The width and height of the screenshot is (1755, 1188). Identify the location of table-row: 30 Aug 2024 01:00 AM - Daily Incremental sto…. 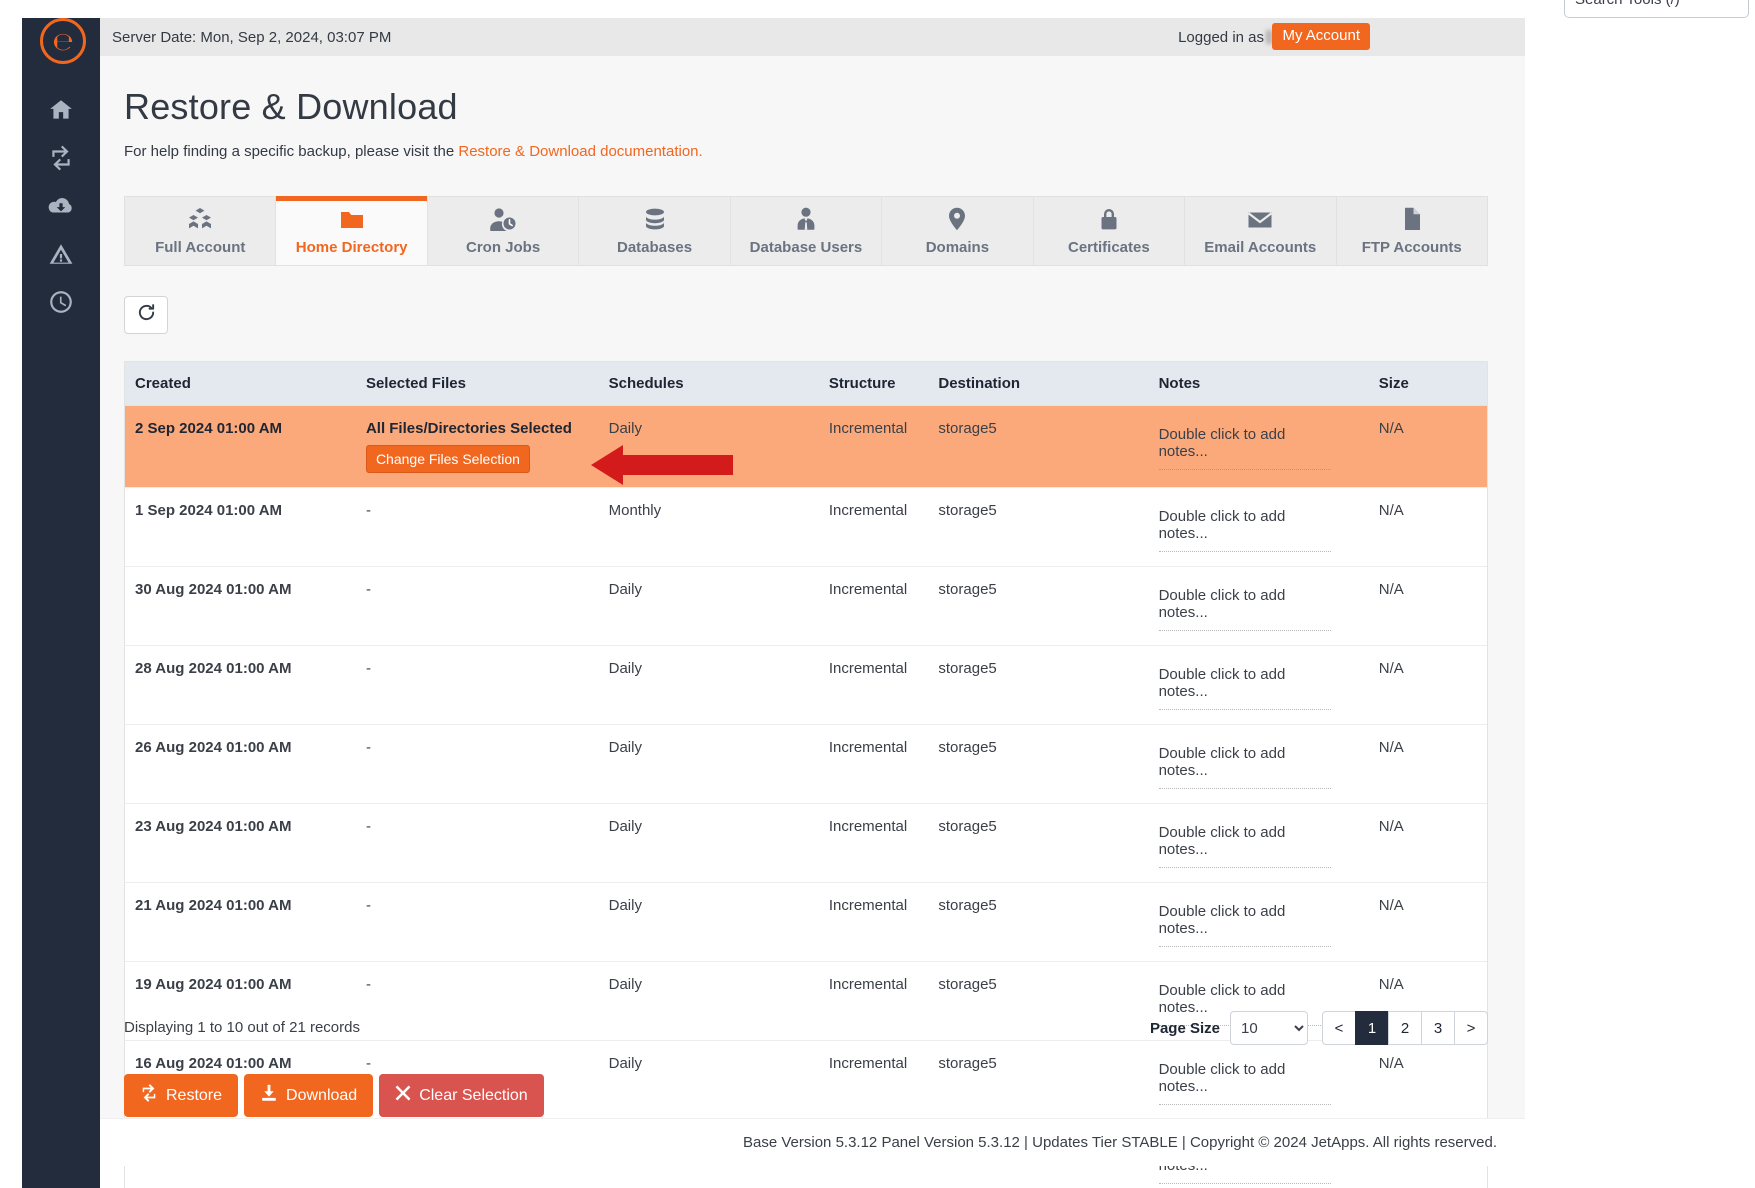
(806, 606).